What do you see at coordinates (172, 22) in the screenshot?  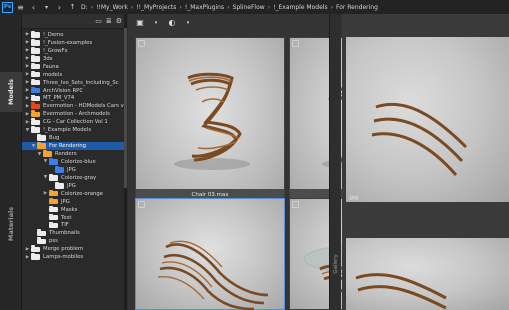 I see `render-icon: ◐` at bounding box center [172, 22].